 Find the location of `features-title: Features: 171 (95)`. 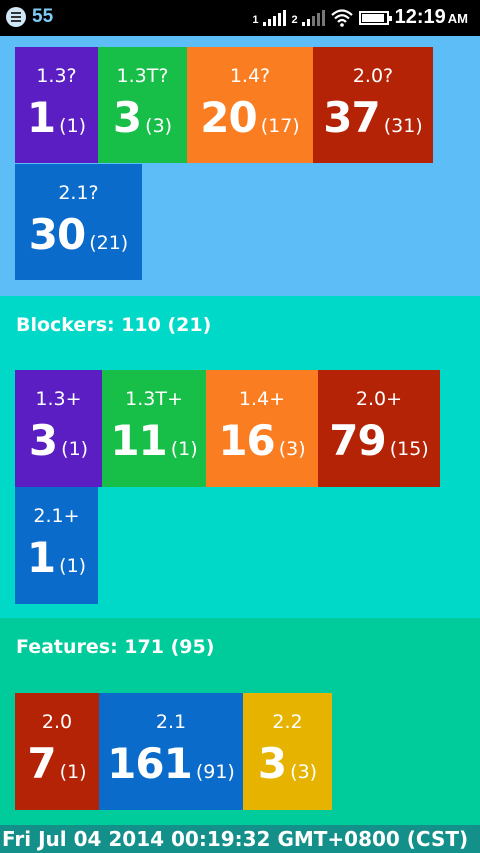

features-title: Features: 171 (95) is located at coordinates (115, 647).